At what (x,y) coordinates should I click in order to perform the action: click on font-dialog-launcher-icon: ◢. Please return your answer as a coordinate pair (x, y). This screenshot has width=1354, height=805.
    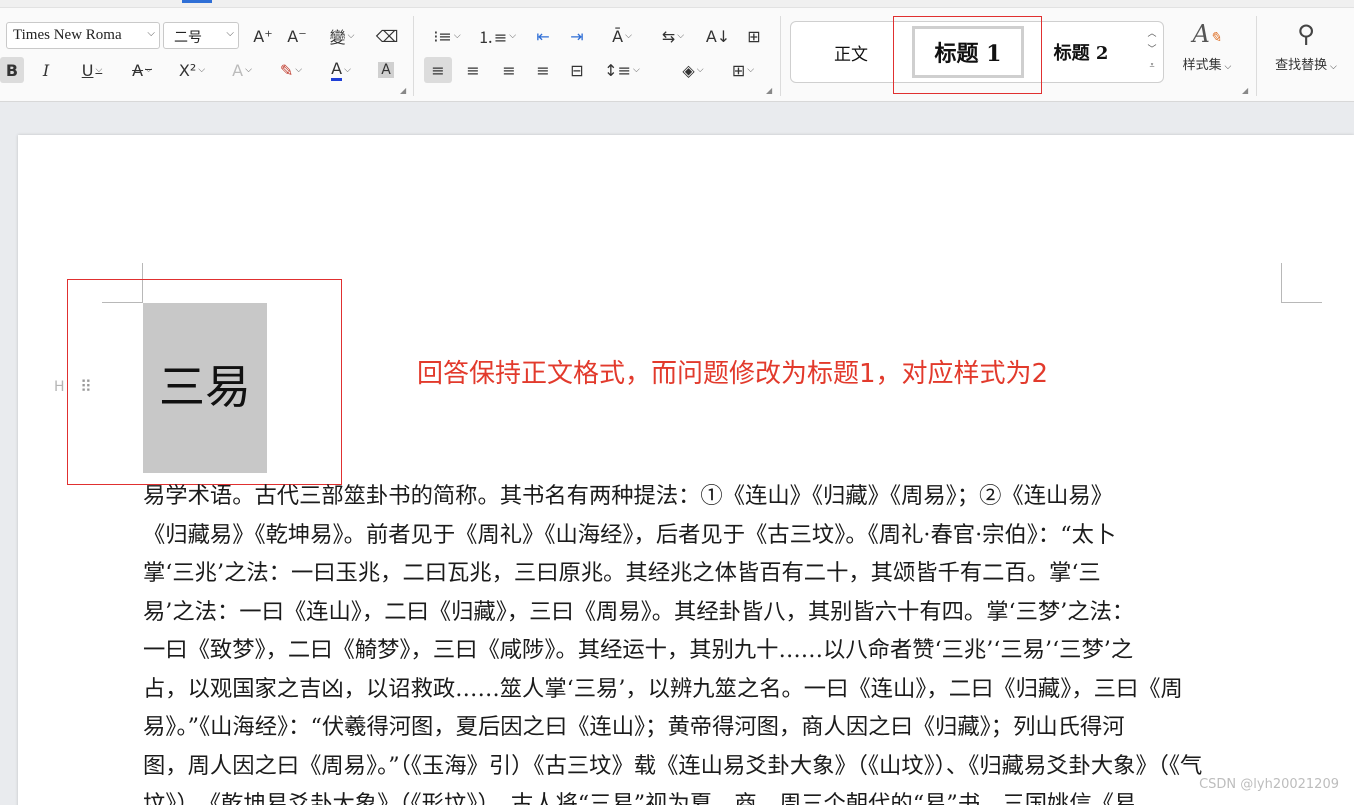
    Looking at the image, I should click on (403, 90).